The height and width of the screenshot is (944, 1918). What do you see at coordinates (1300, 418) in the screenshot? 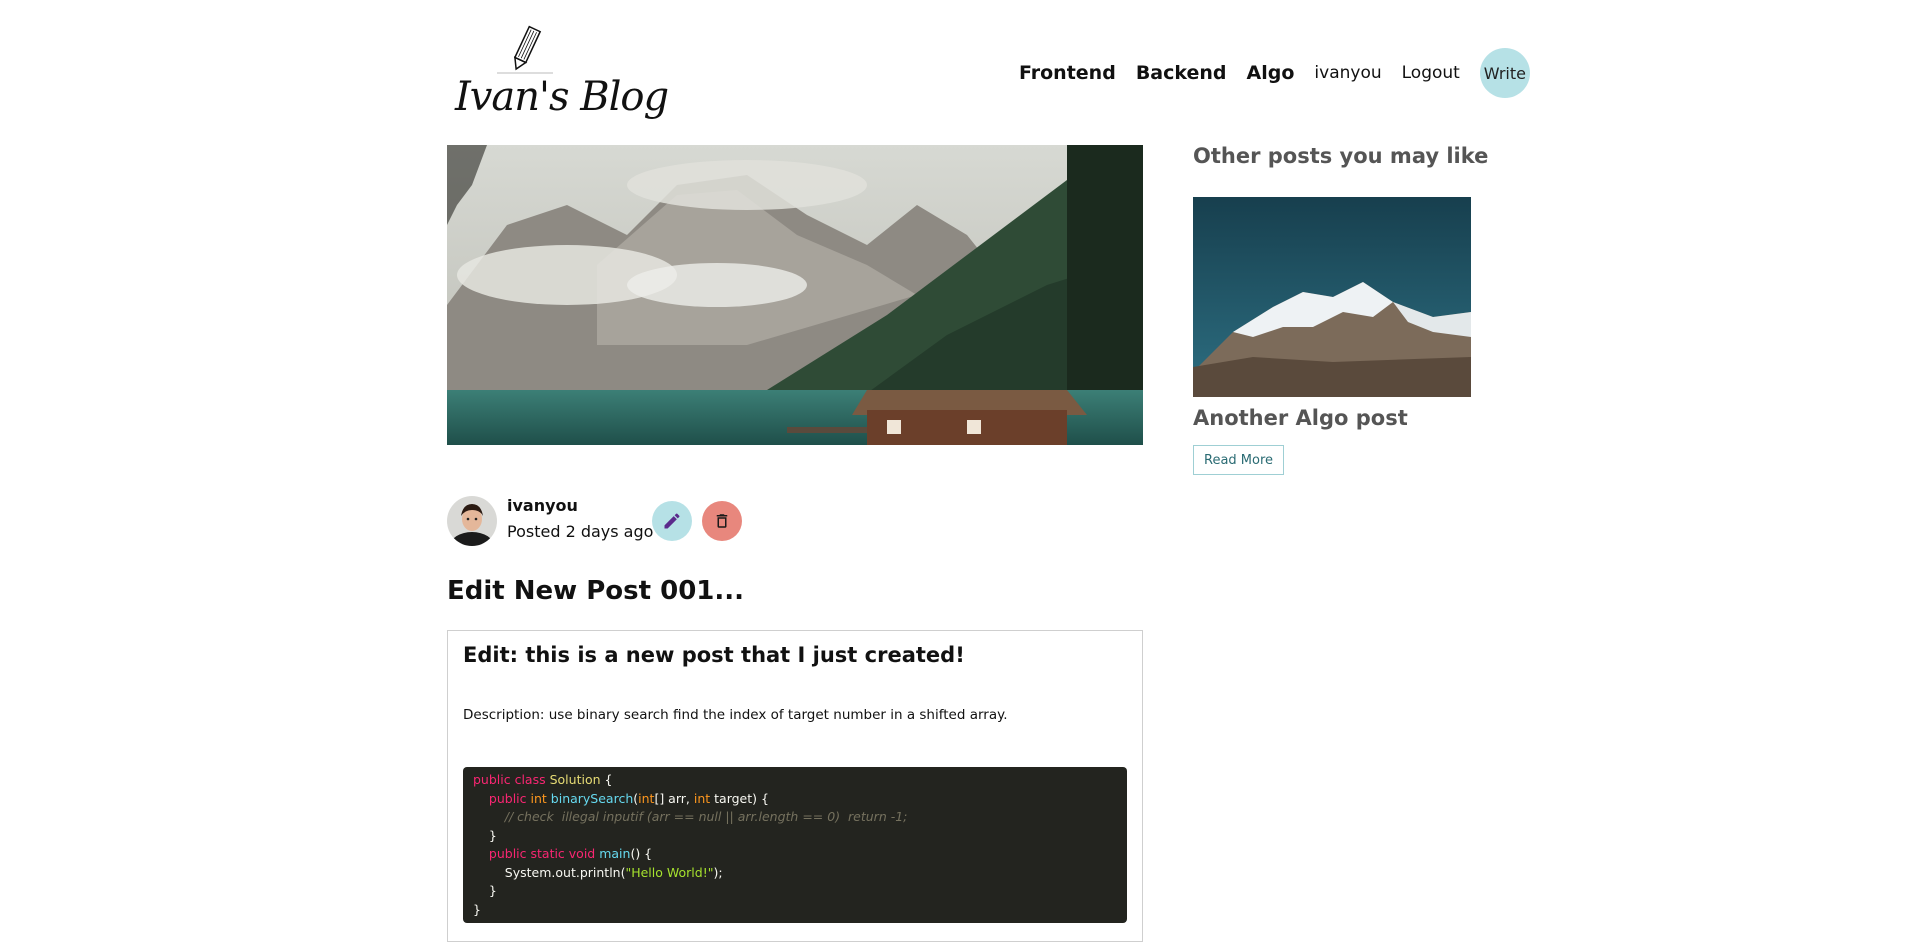
I see `sidebar-post-title: Another Algo post` at bounding box center [1300, 418].